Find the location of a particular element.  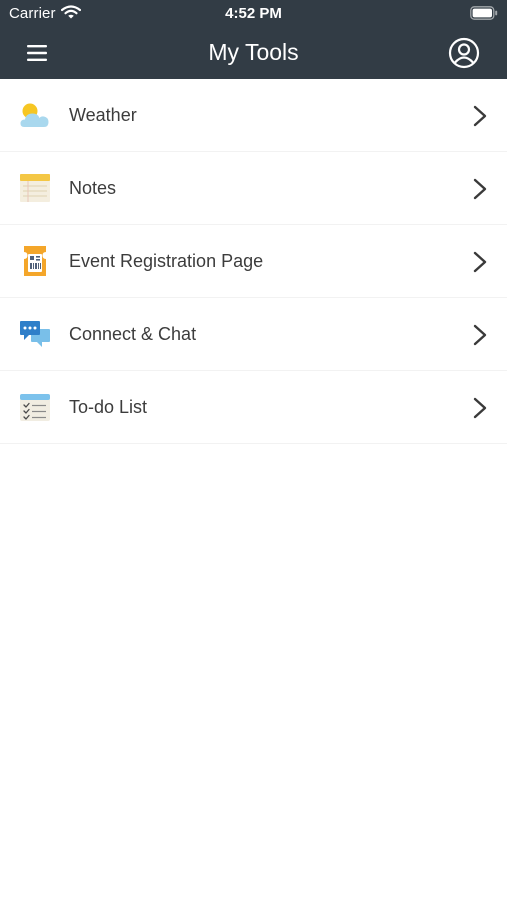

page-title: My Tools is located at coordinates (253, 52).